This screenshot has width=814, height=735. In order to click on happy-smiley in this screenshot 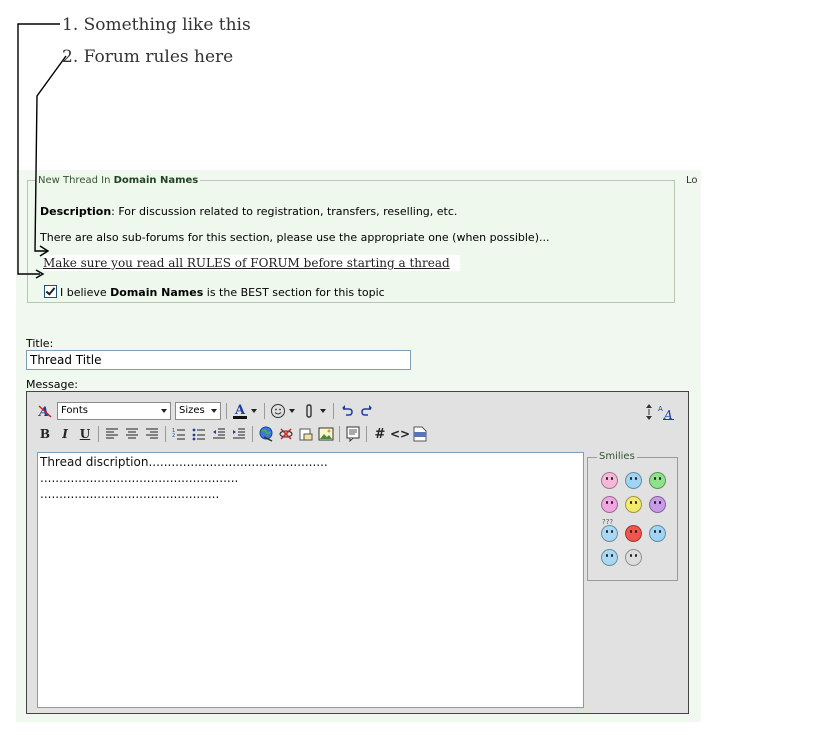, I will do `click(633, 504)`.